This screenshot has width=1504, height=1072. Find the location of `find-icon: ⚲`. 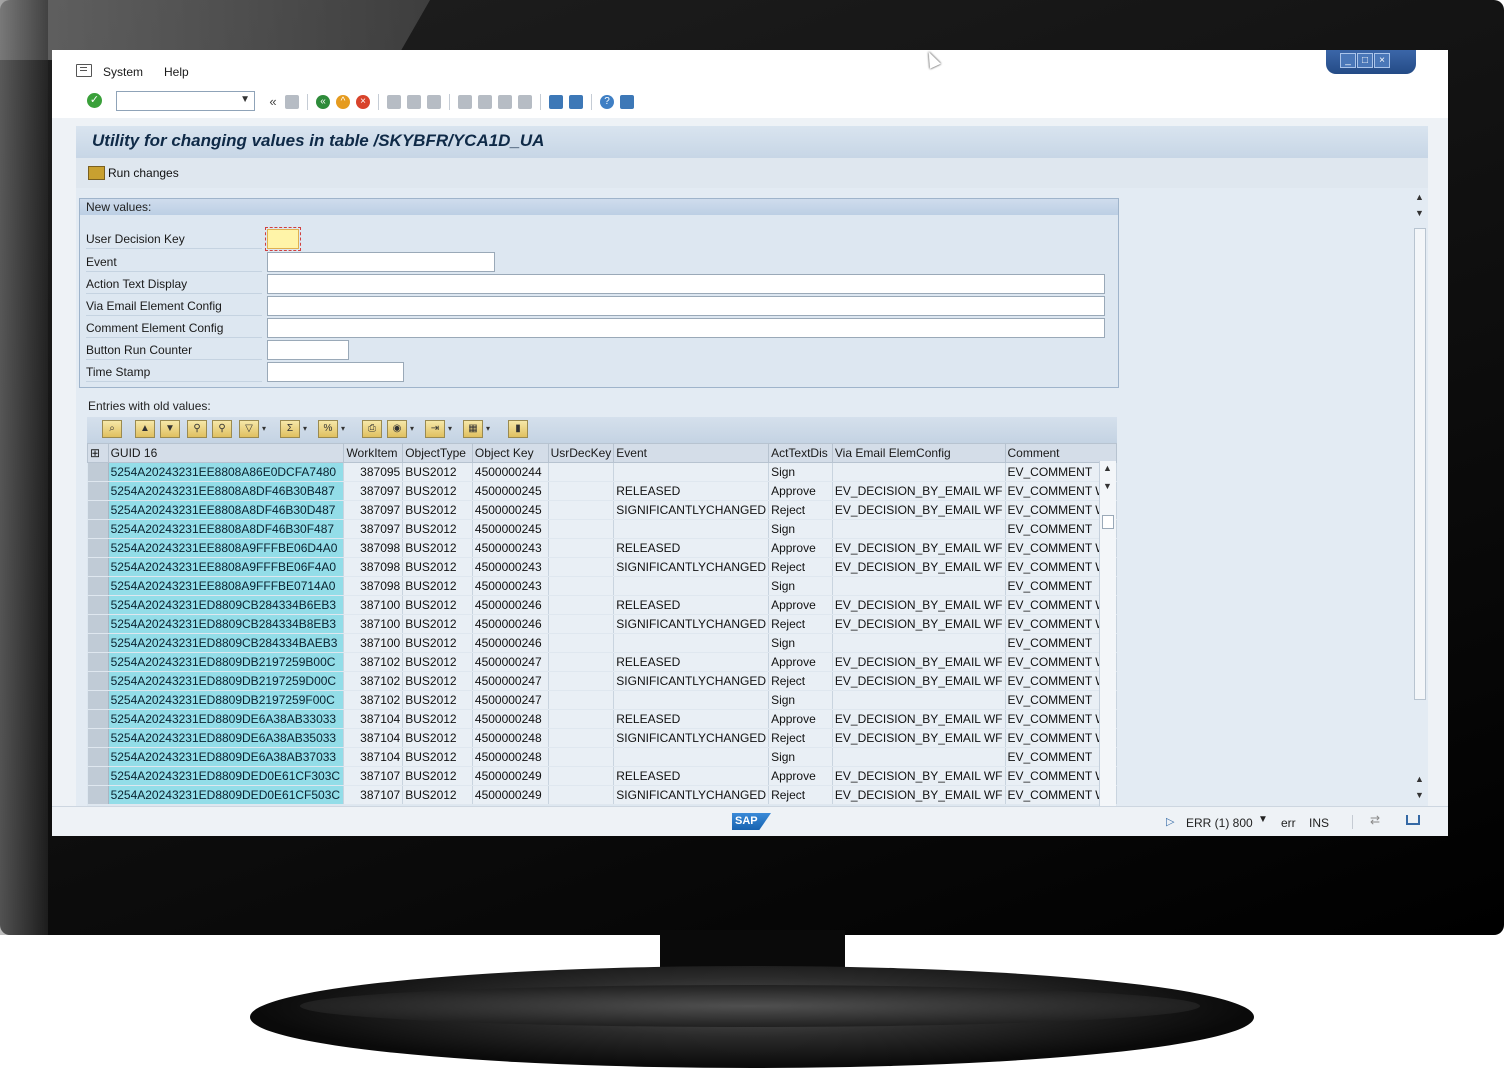

find-icon: ⚲ is located at coordinates (197, 429).